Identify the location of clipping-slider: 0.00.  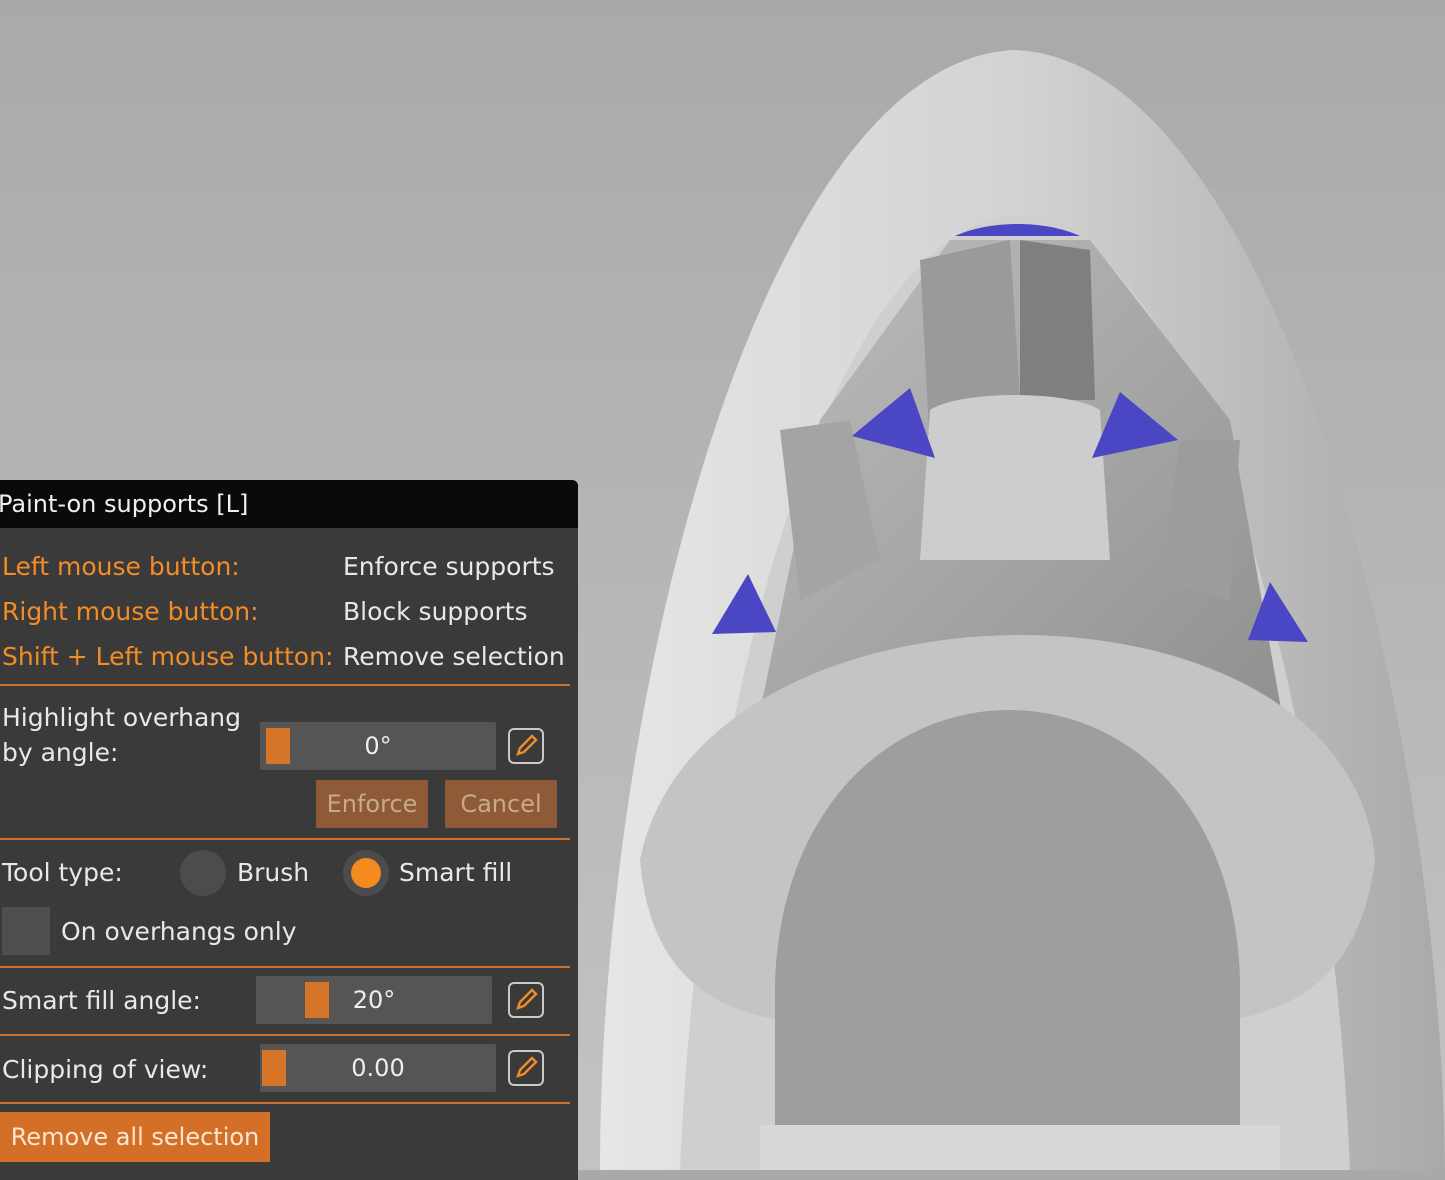
(378, 1068).